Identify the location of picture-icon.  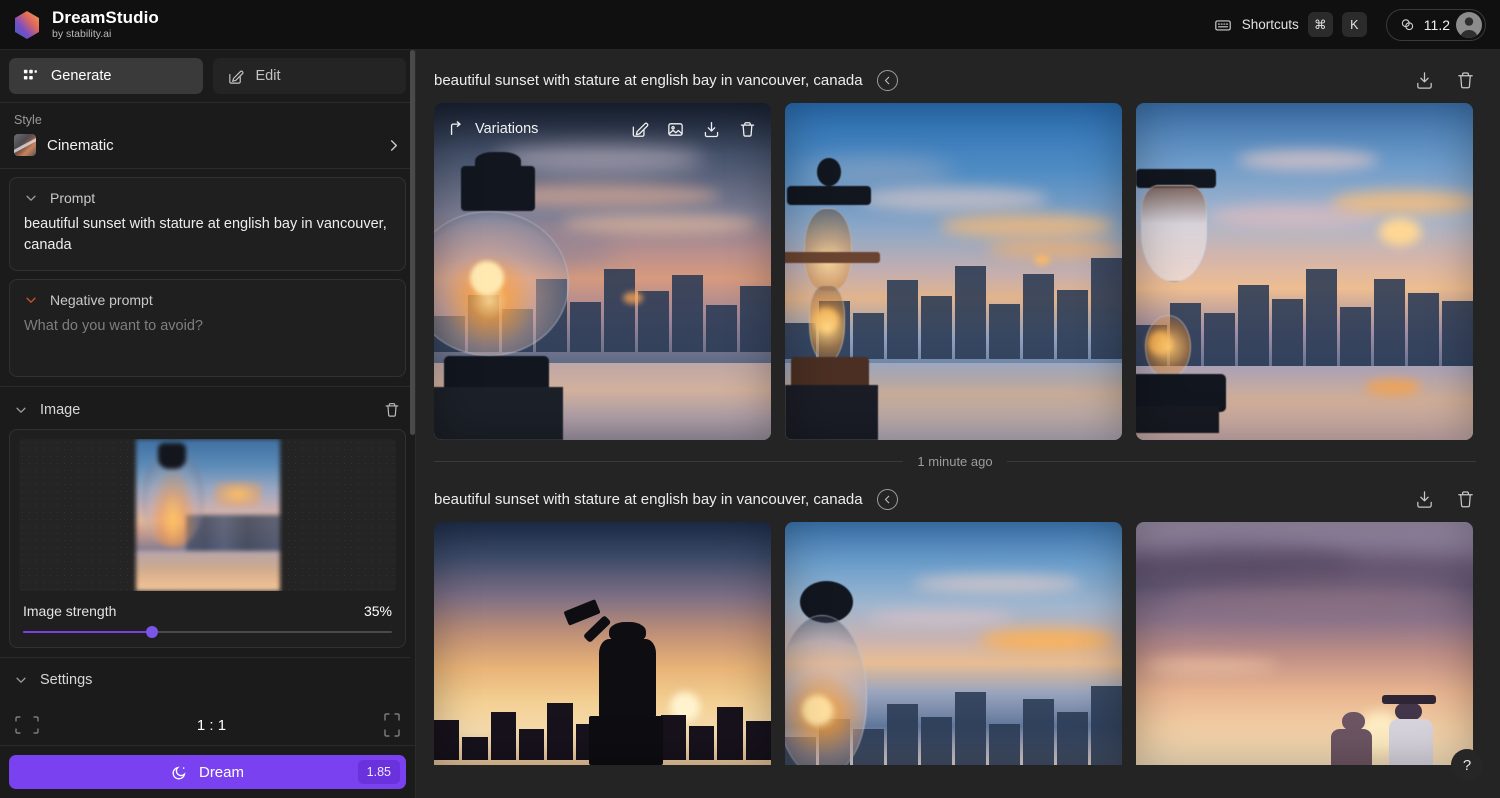
(675, 129).